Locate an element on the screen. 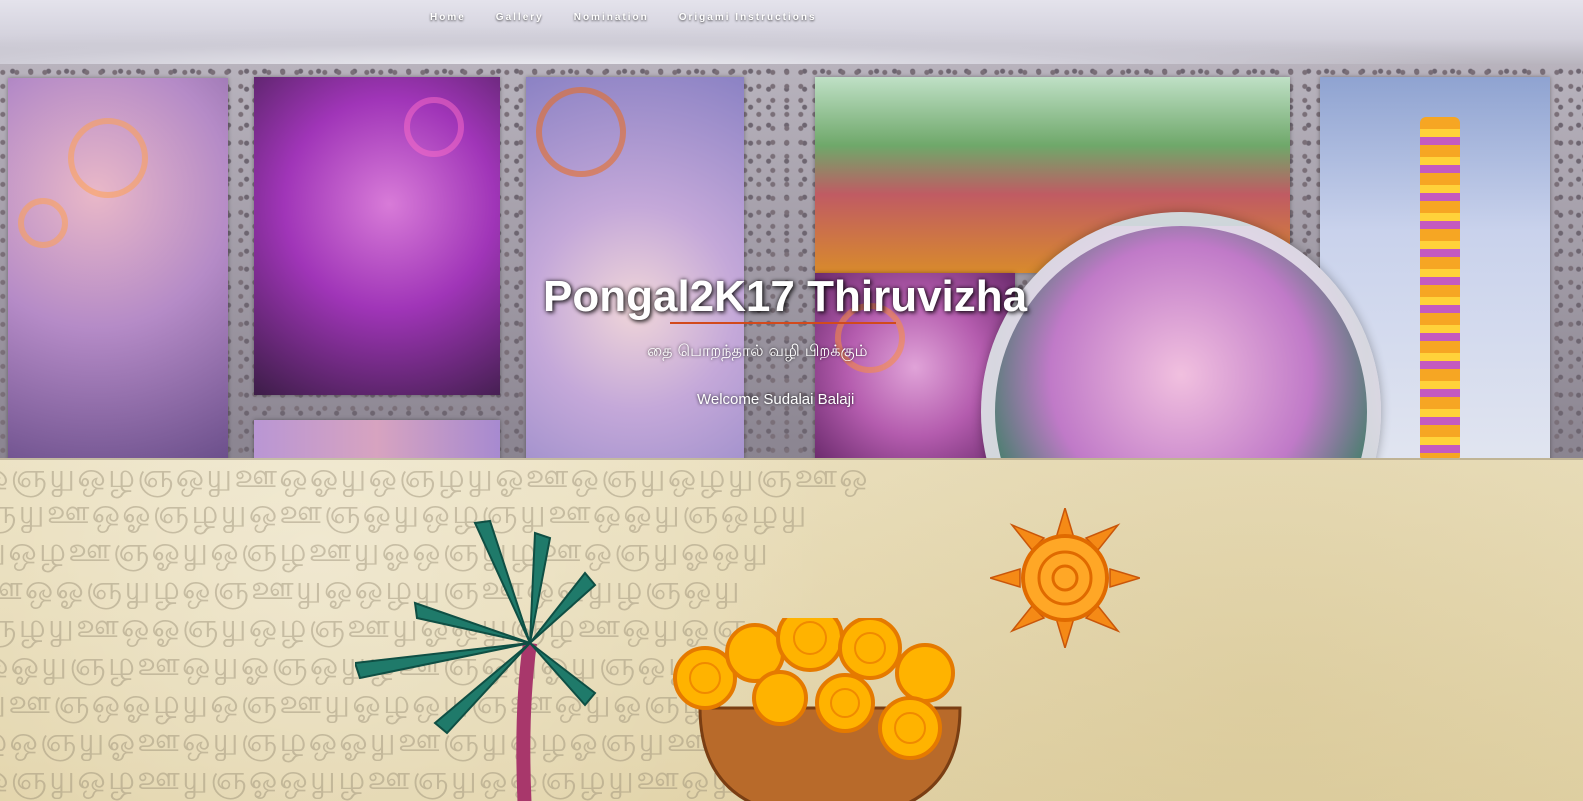 The width and height of the screenshot is (1583, 801). nav-origami-instructions: Origami Instructions is located at coordinates (748, 20).